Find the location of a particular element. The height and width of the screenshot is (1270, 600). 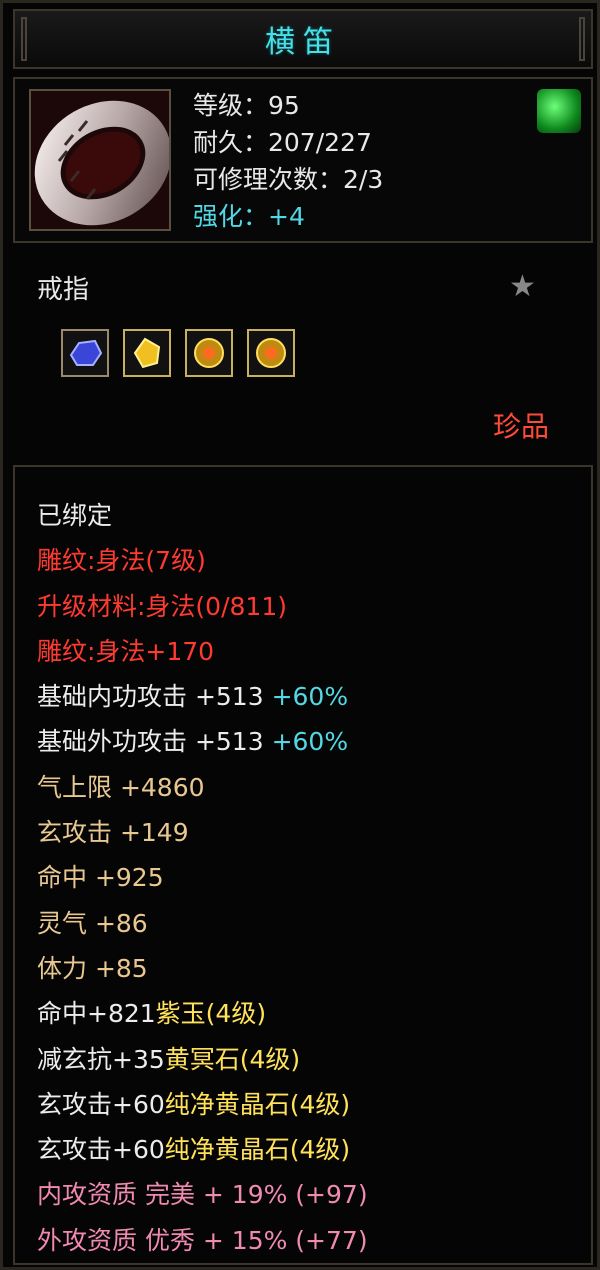

title-bar: 横笛 is located at coordinates (303, 39).